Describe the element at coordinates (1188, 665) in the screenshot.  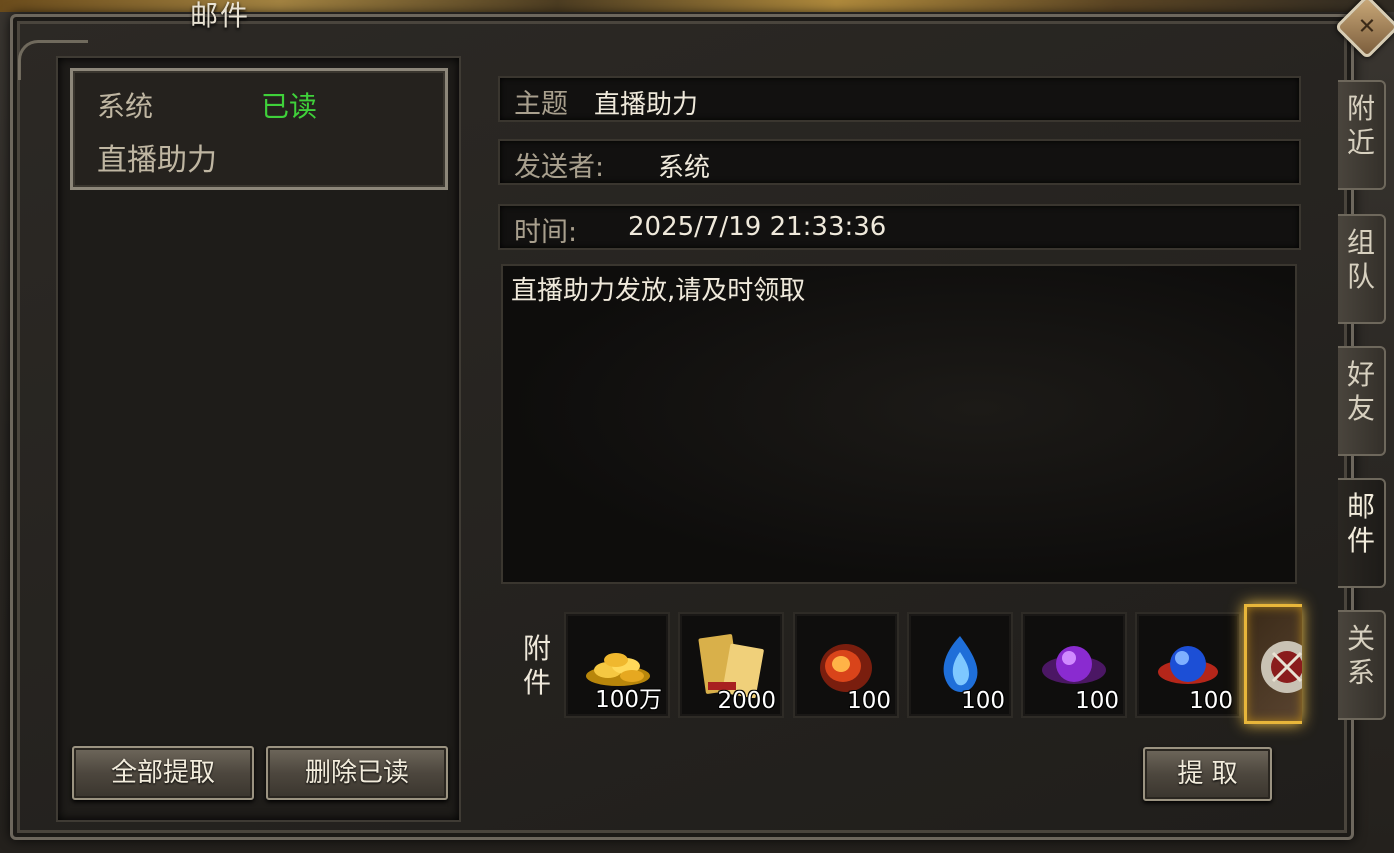
I see `attachment-slot-blue-orb: 100` at that location.